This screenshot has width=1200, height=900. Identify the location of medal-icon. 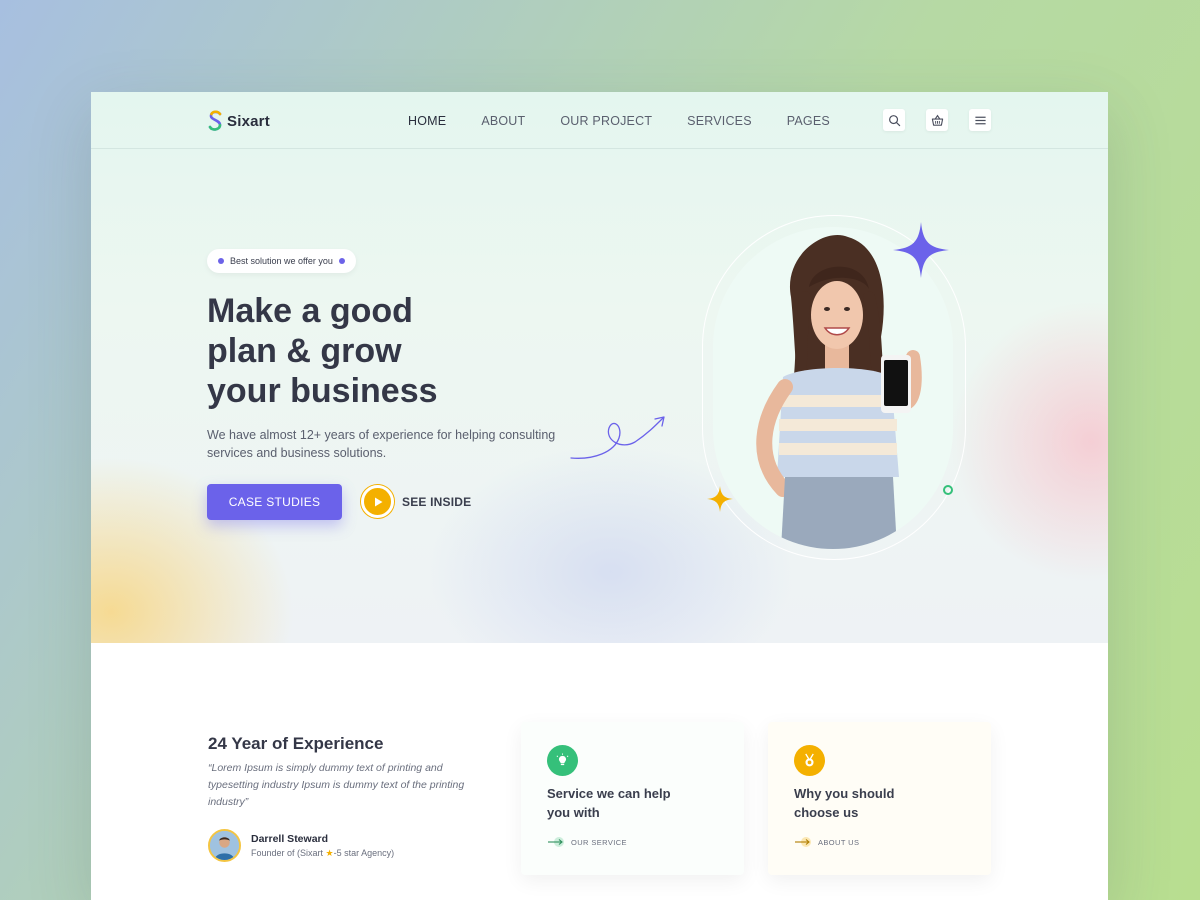
(809, 760).